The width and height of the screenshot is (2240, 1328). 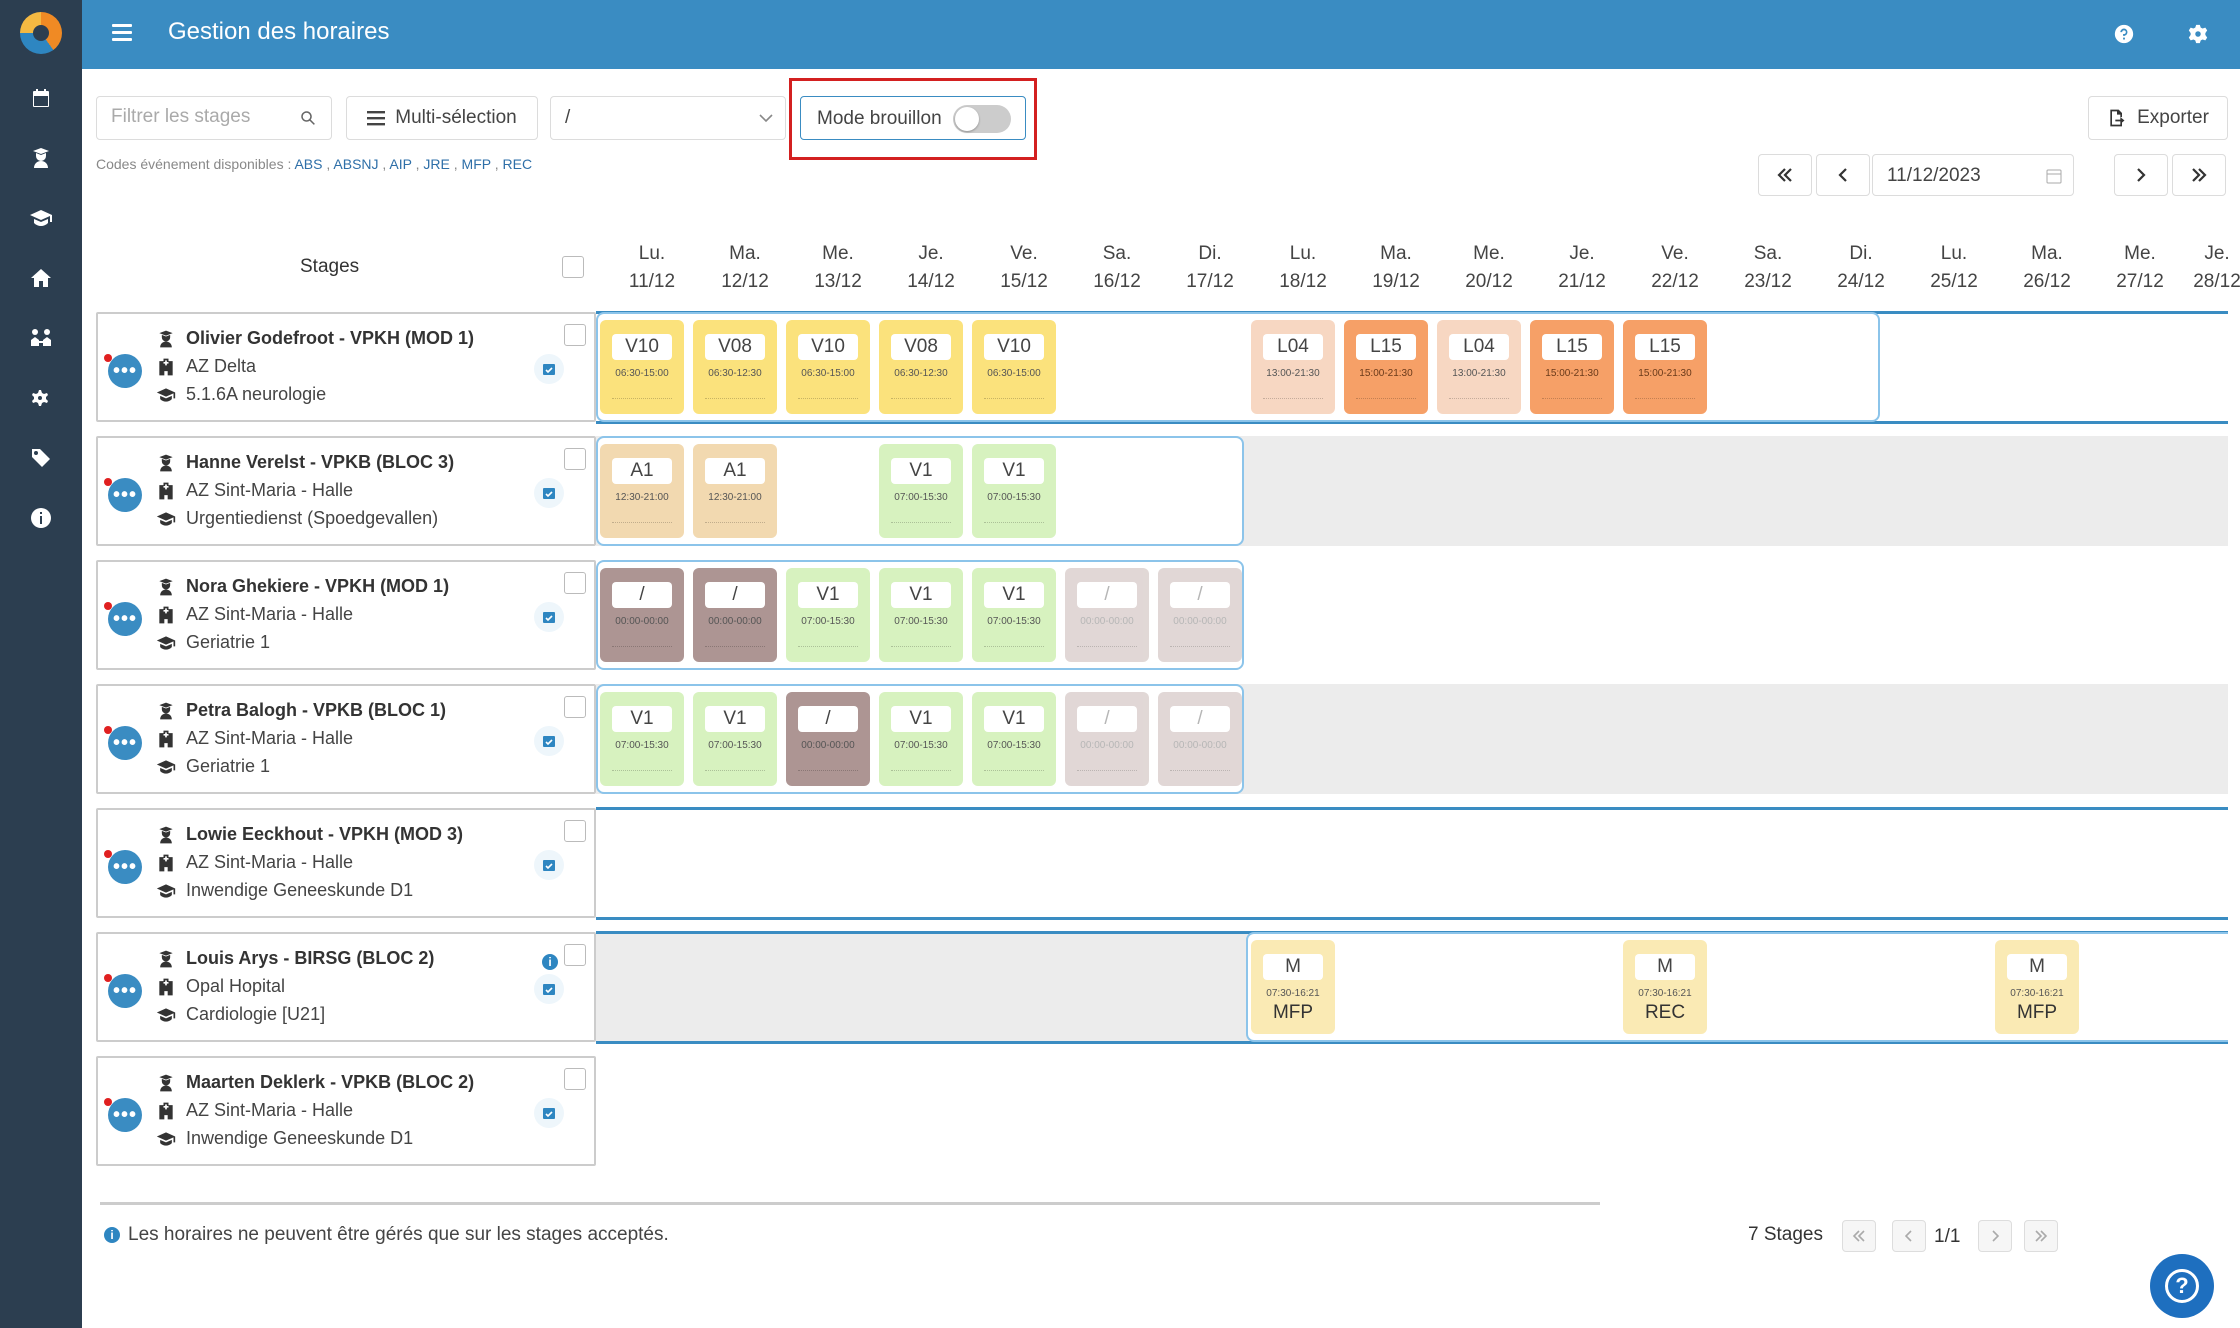 I want to click on shift-code: V1, so click(x=1014, y=471).